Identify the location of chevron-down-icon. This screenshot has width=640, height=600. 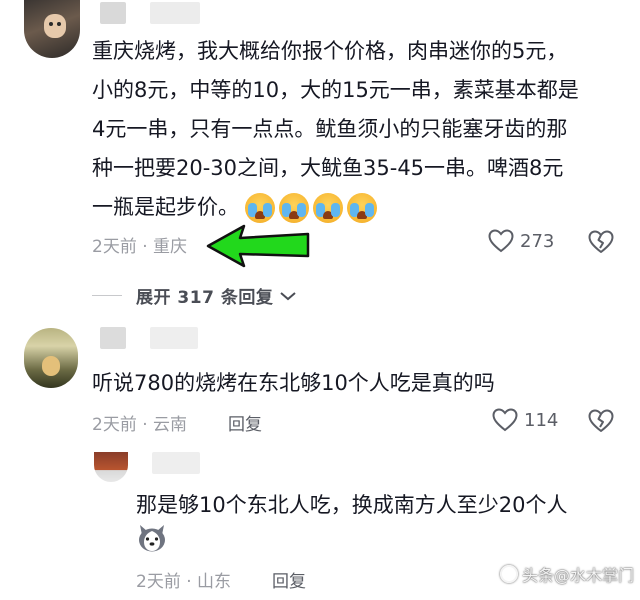
(288, 295).